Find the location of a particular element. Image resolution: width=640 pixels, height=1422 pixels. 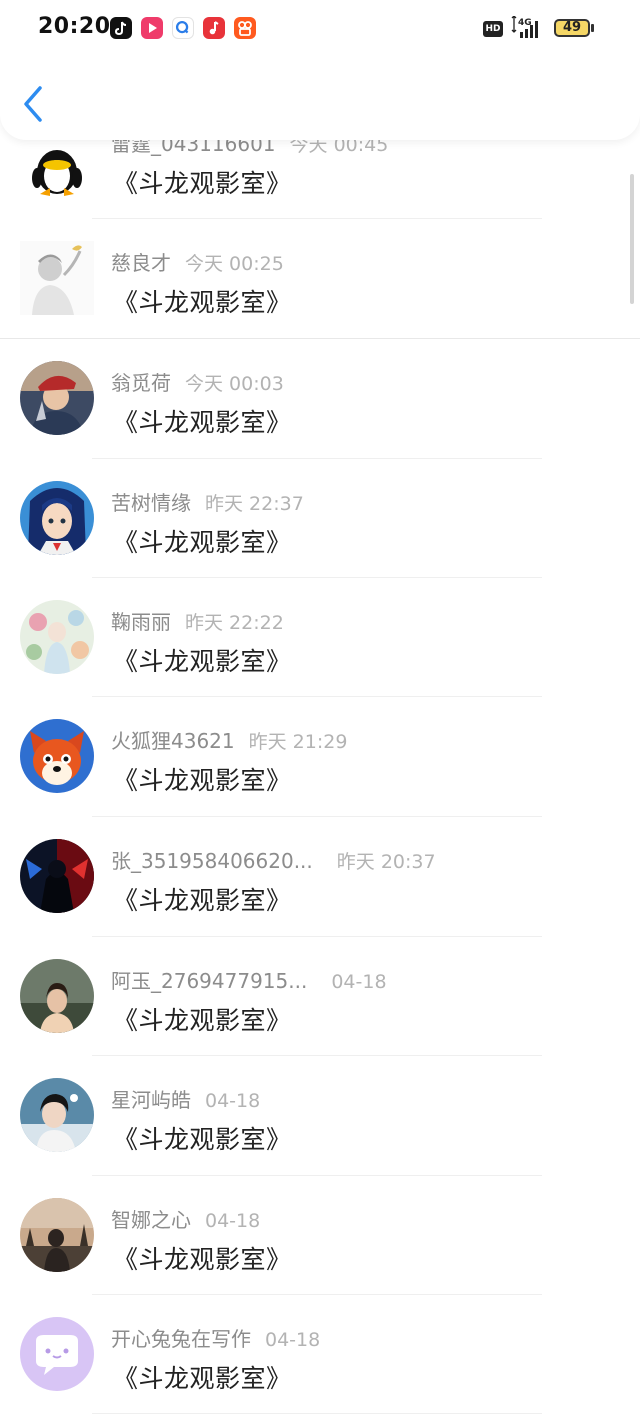

anime-avatar-image is located at coordinates (57, 518).